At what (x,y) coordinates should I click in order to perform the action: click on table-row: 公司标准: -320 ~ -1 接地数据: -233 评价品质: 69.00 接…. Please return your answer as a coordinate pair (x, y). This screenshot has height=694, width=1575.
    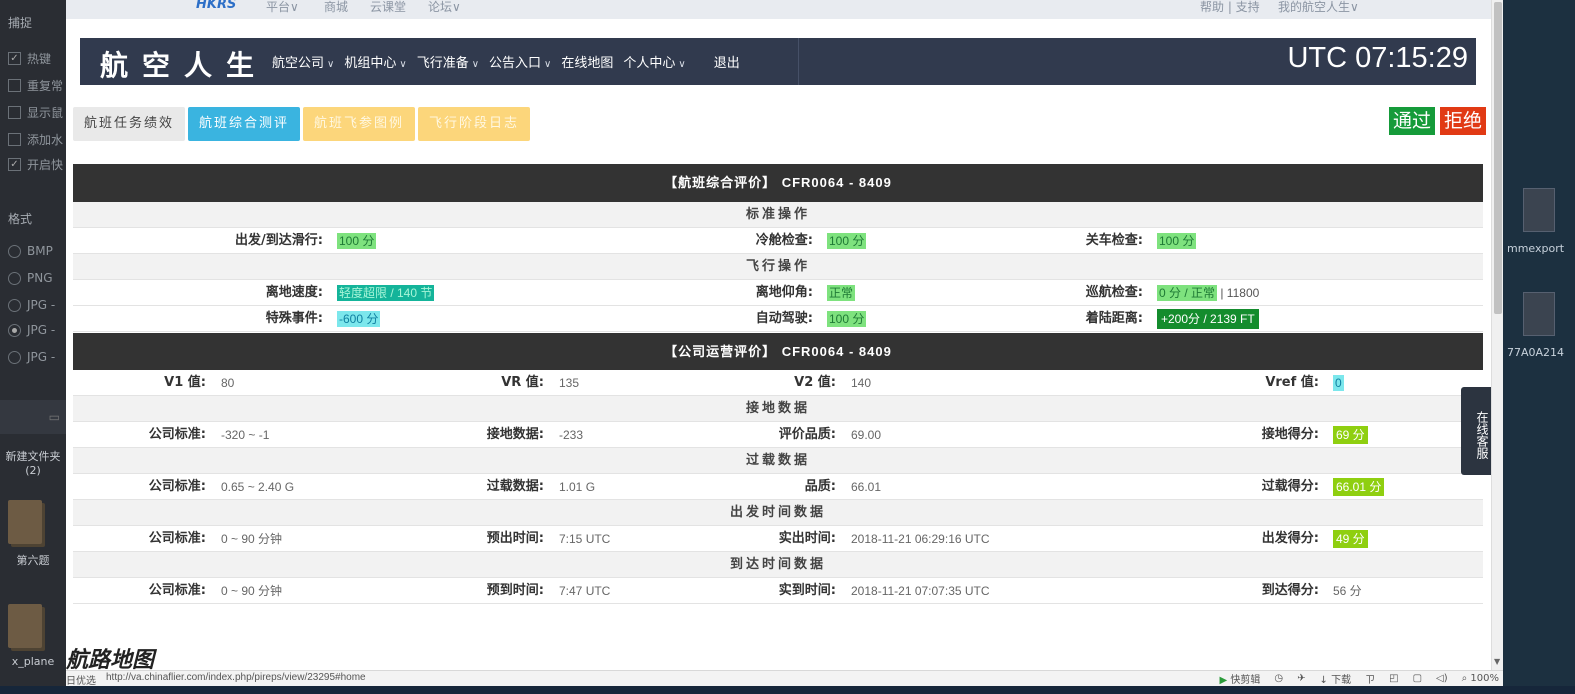
    Looking at the image, I should click on (778, 435).